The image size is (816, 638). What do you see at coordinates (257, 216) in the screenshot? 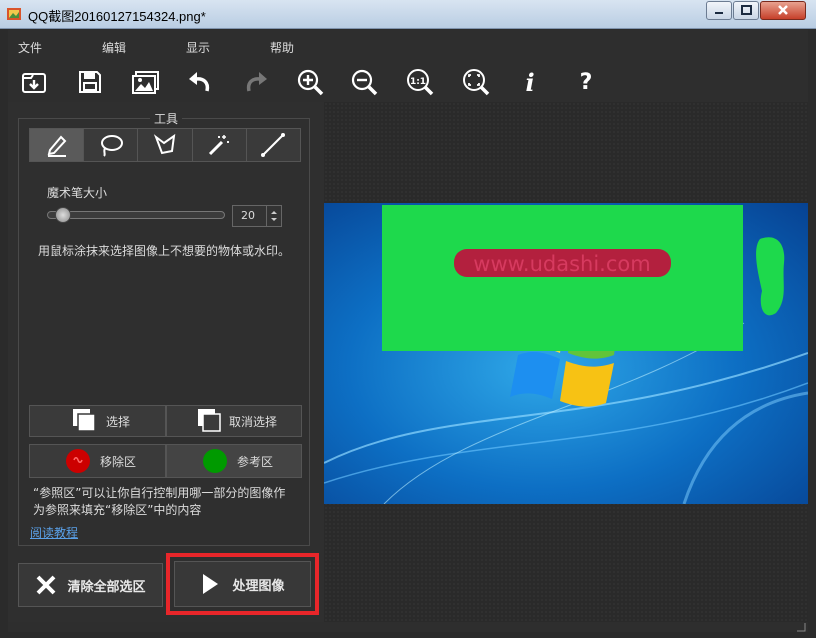
I see `brush-size-spinbox: 20` at bounding box center [257, 216].